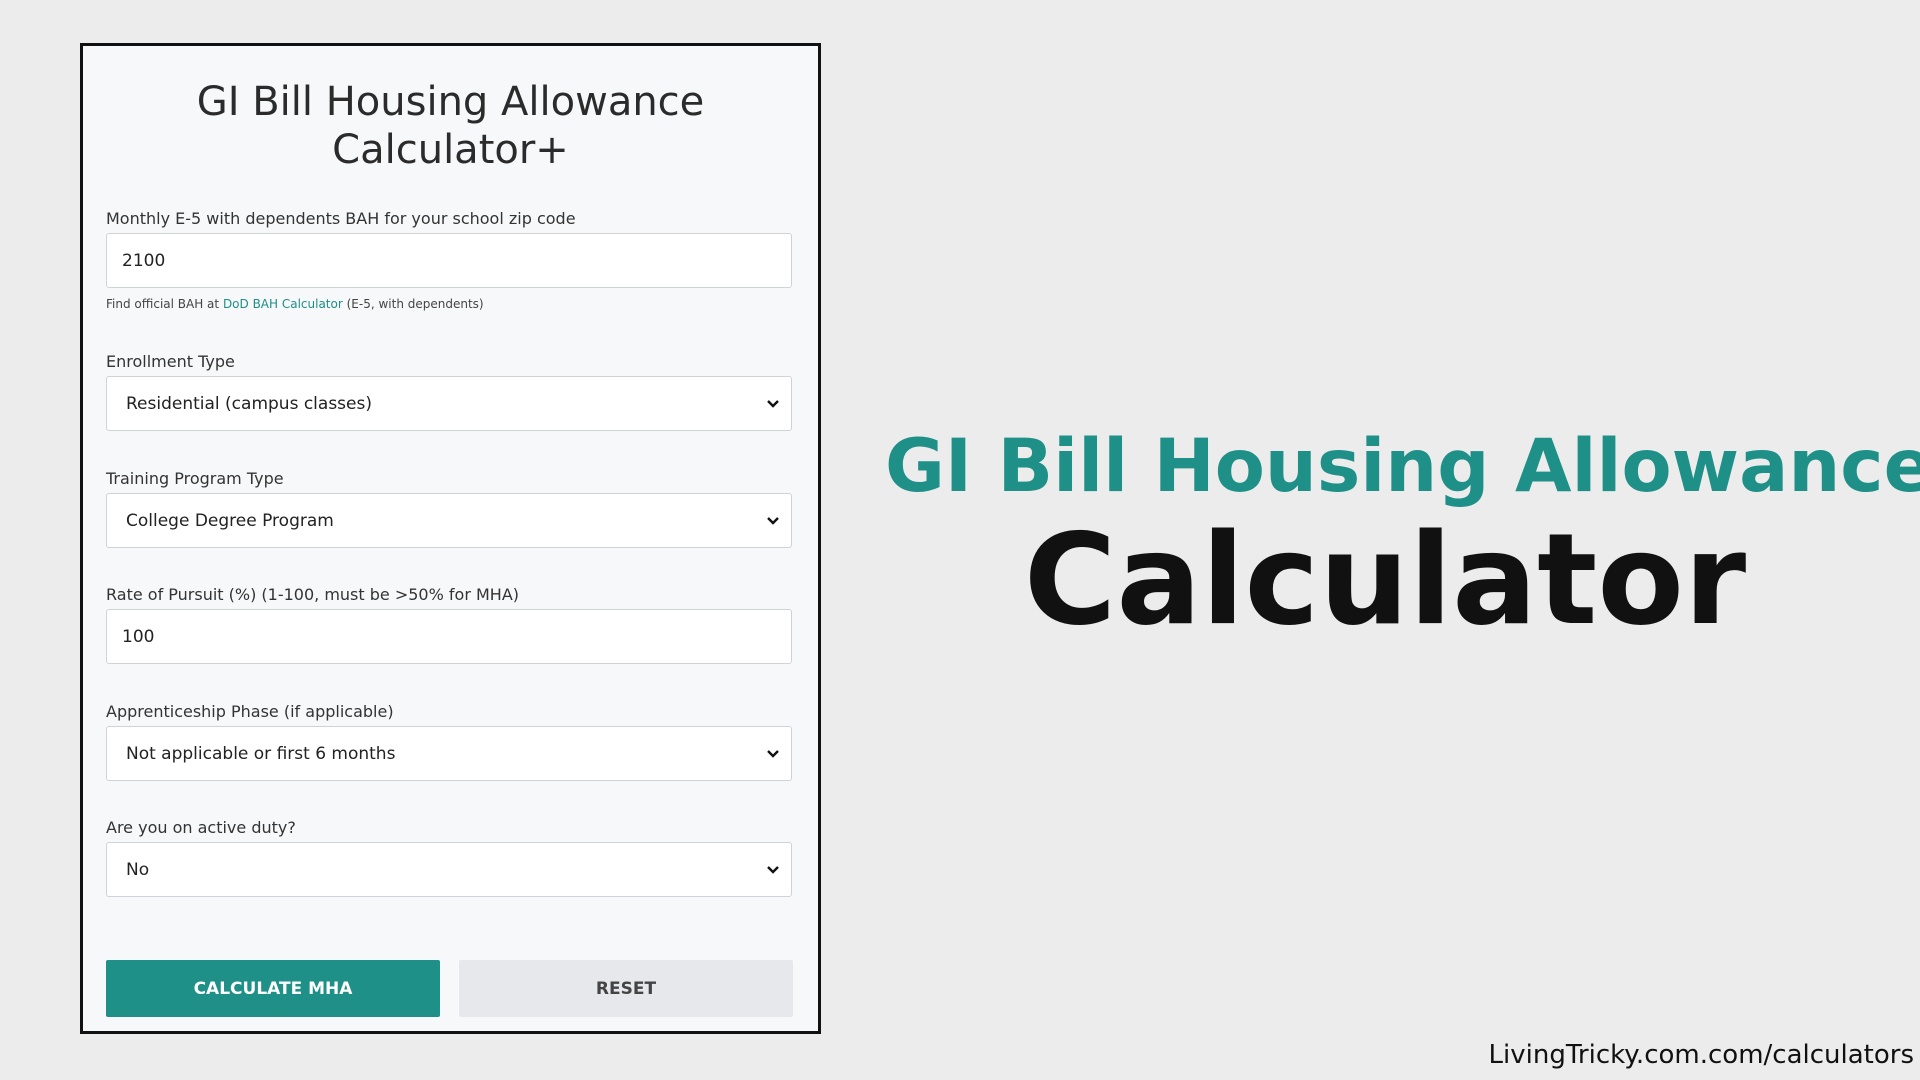  What do you see at coordinates (164, 304) in the screenshot?
I see `bah-hint-prefix: Find official BAH at` at bounding box center [164, 304].